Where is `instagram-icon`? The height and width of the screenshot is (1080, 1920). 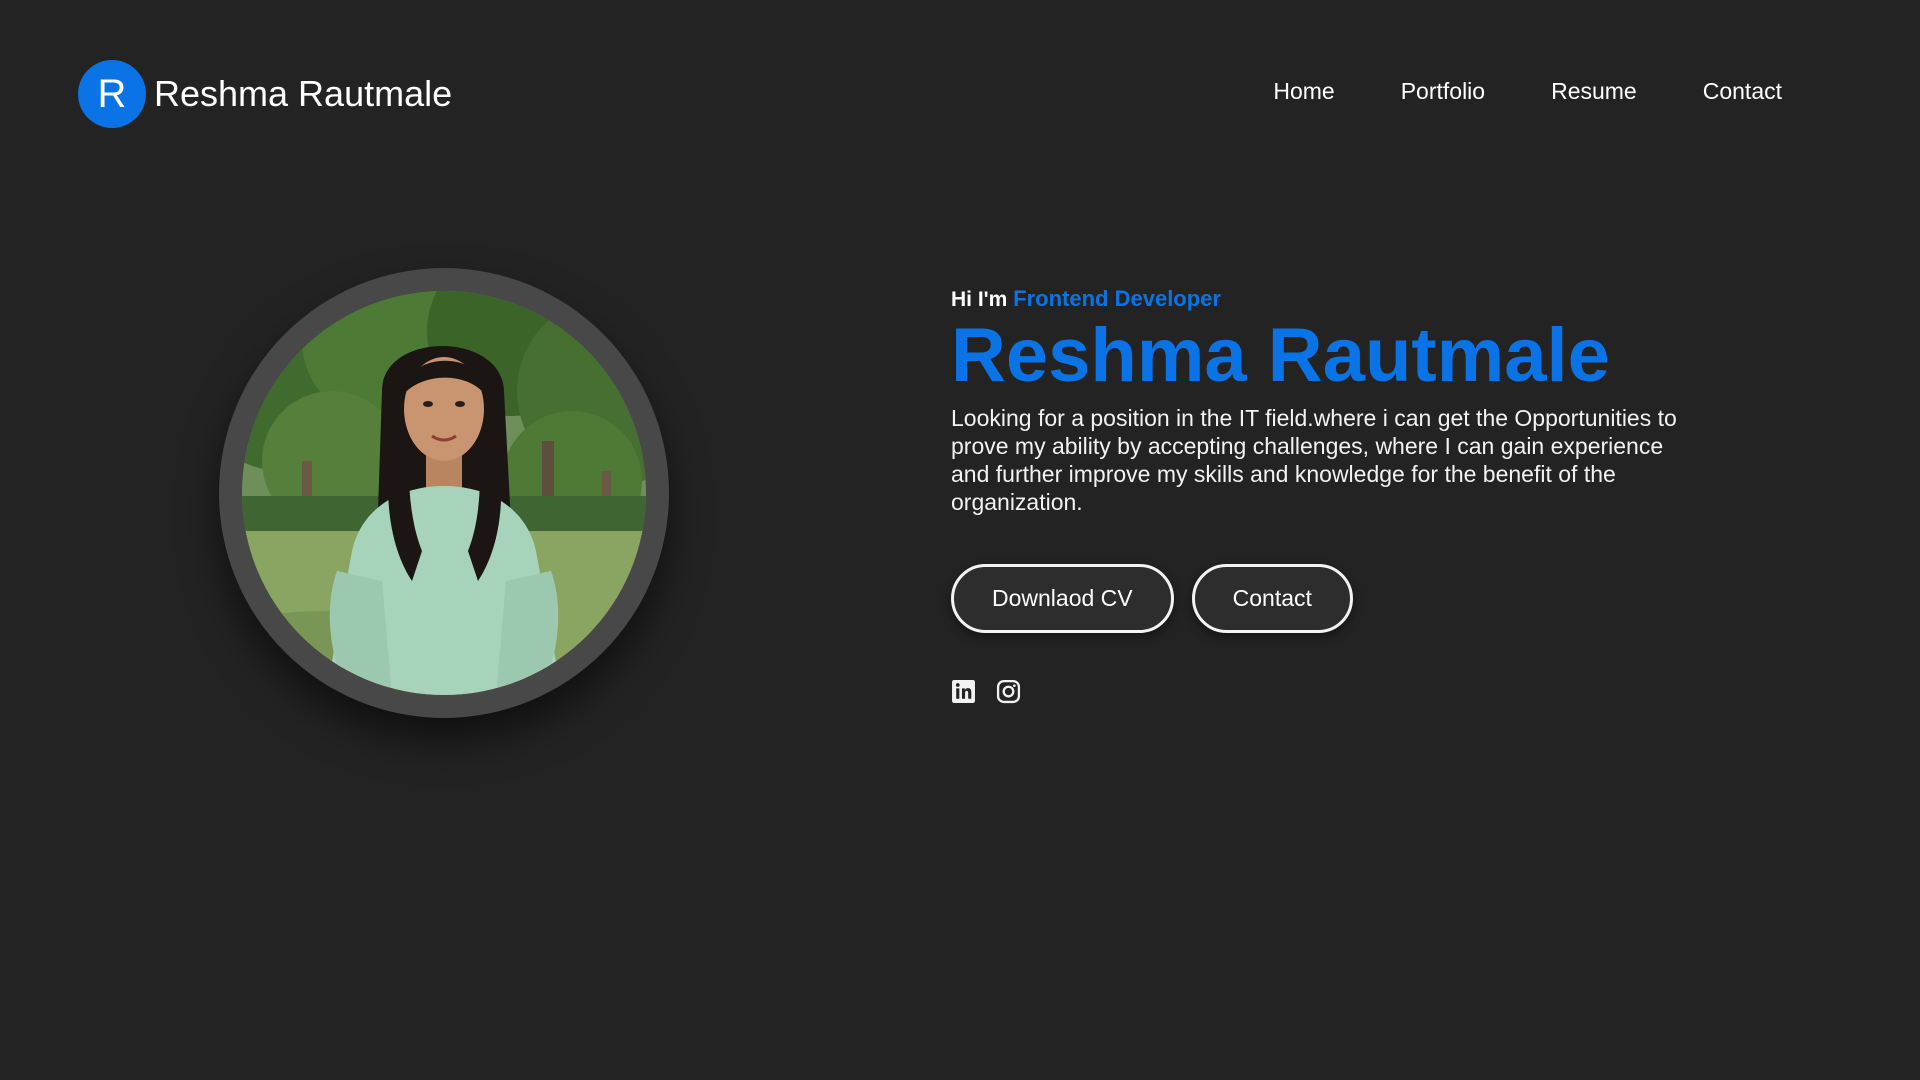
instagram-icon is located at coordinates (1008, 691).